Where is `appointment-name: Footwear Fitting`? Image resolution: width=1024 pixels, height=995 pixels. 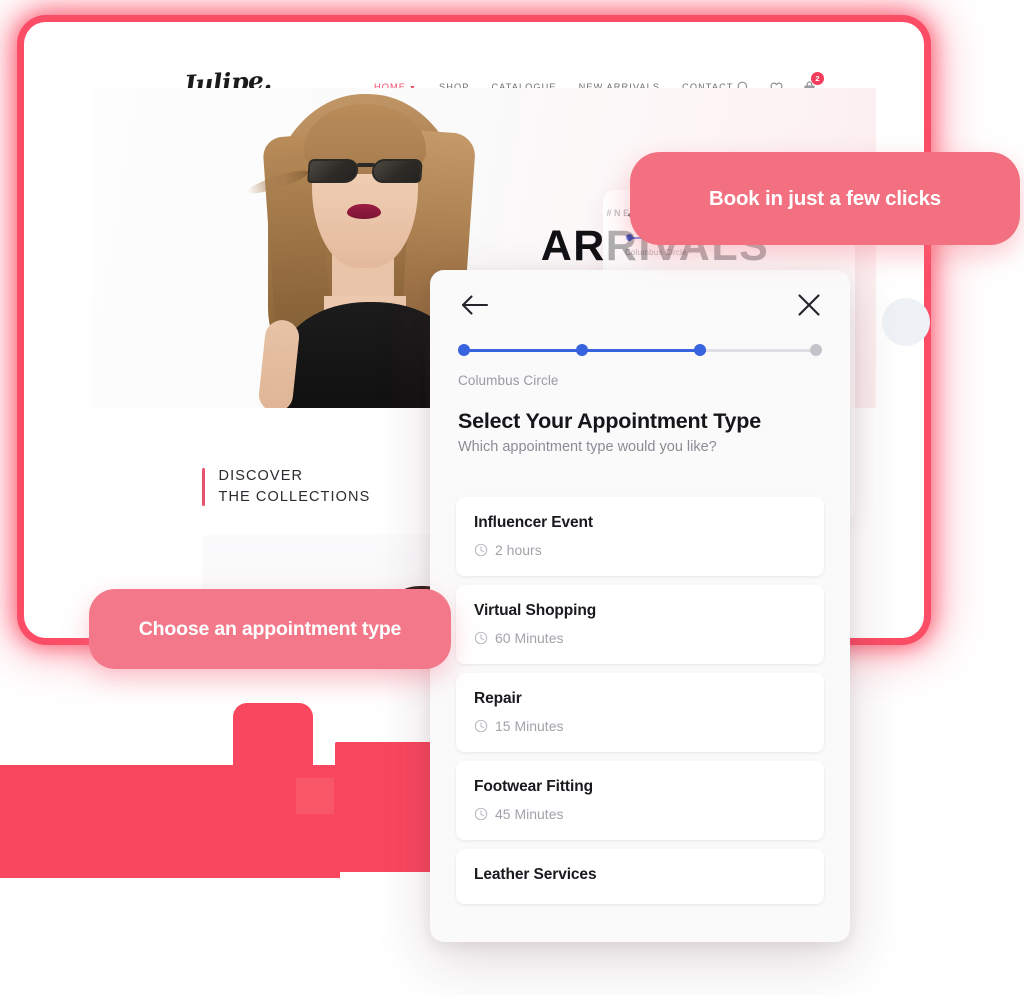
appointment-name: Footwear Fitting is located at coordinates (533, 786).